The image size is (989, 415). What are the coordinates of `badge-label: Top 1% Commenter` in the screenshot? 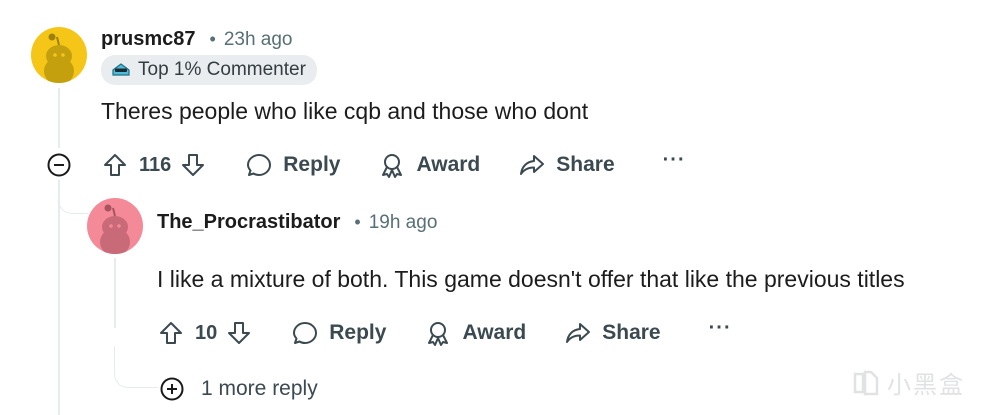 It's located at (222, 69).